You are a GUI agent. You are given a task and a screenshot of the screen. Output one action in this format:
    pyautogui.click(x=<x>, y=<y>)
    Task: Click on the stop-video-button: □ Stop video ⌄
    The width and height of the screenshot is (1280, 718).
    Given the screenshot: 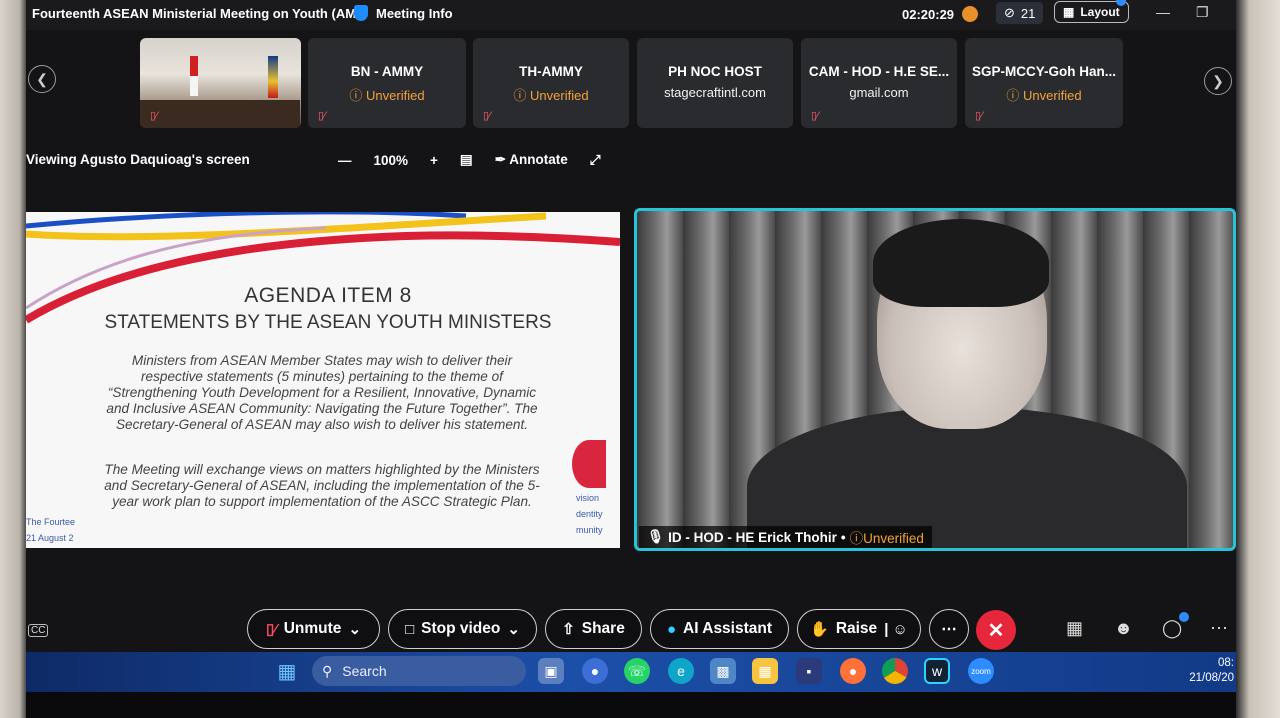 What is the action you would take?
    pyautogui.click(x=462, y=629)
    